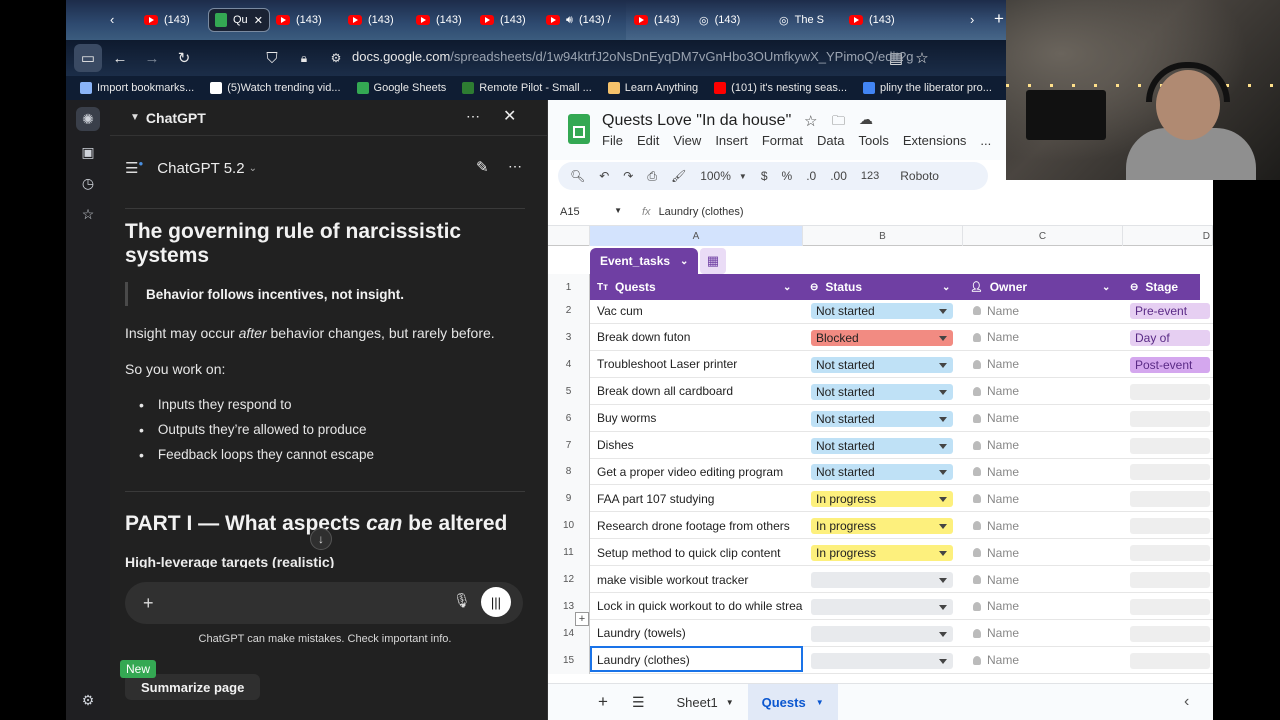  Describe the element at coordinates (1170, 311) in the screenshot. I see `stage-chip: Pre-event` at that location.